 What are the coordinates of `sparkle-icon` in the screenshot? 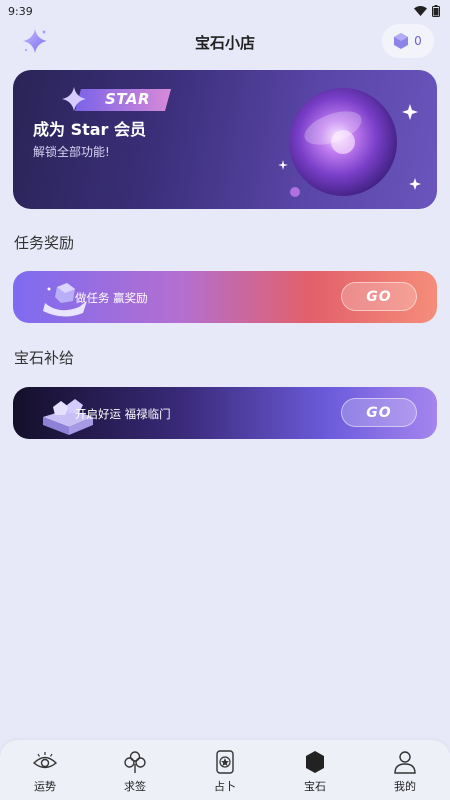 It's located at (35, 41).